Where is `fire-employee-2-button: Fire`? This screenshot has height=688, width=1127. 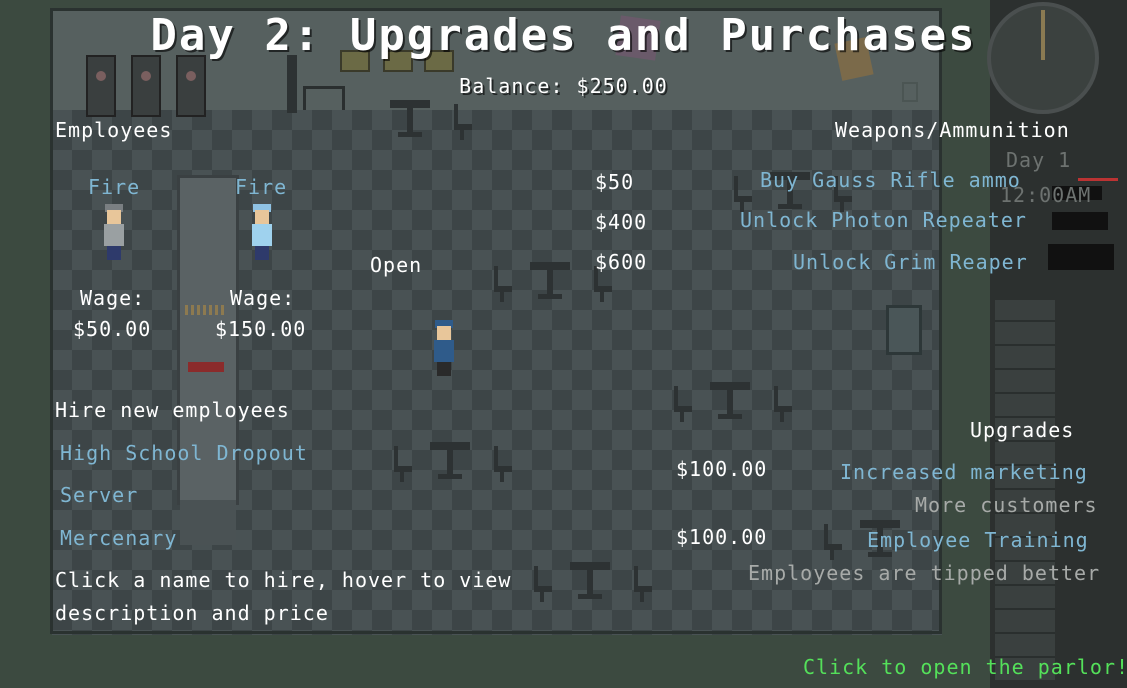
fire-employee-2-button: Fire is located at coordinates (261, 187).